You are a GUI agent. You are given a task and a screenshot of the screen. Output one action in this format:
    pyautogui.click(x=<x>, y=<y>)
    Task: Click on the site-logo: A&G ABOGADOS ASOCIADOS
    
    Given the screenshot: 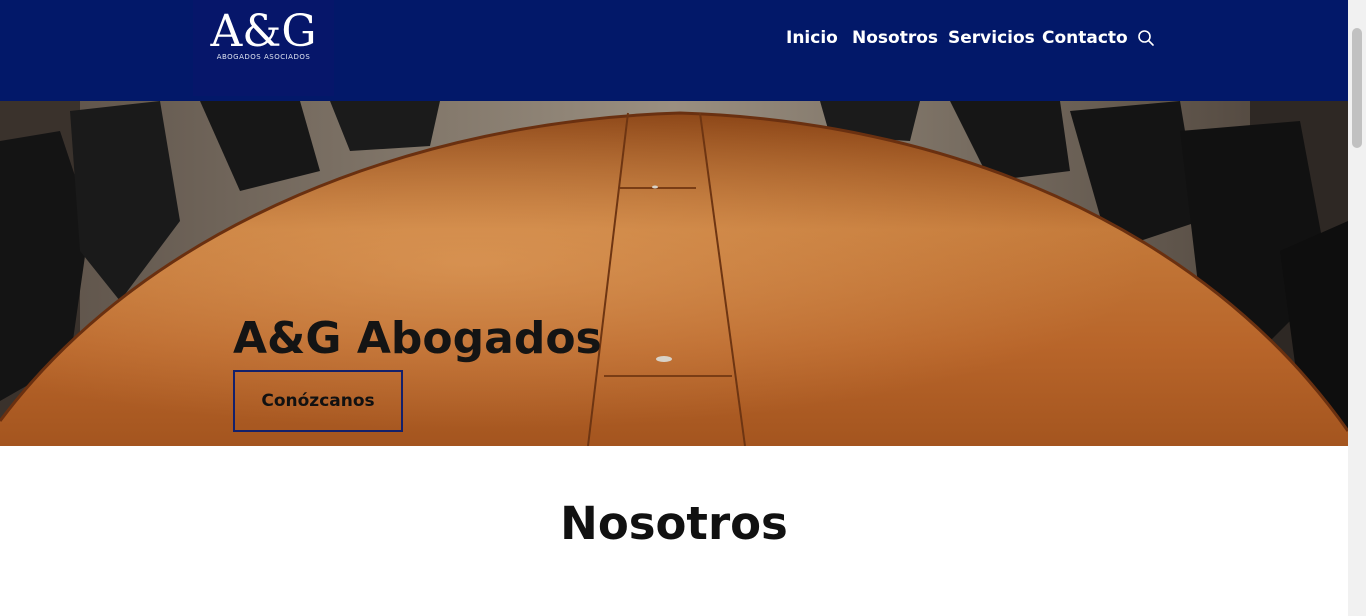 What is the action you would take?
    pyautogui.click(x=263, y=48)
    